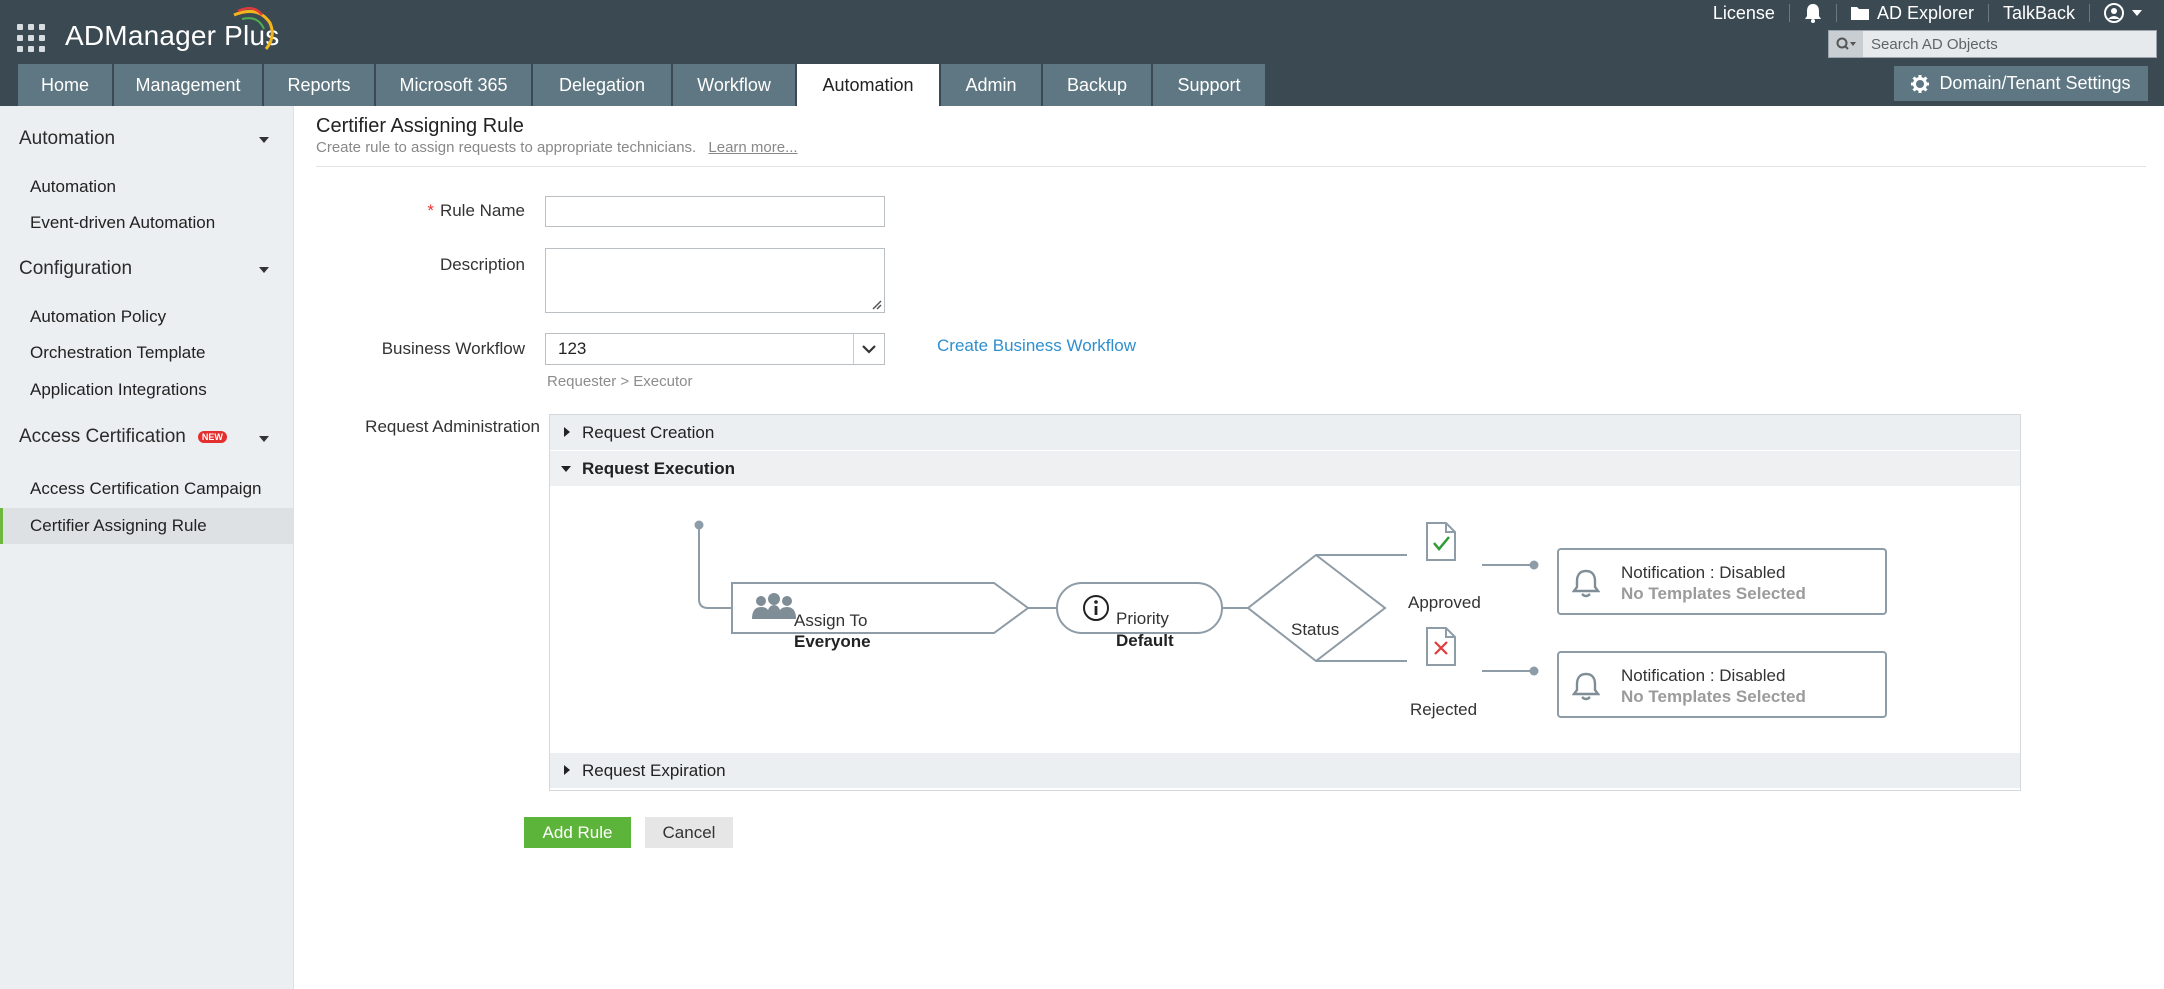 Image resolution: width=2164 pixels, height=989 pixels. I want to click on sidebar-section-label: Access Certification, so click(102, 436).